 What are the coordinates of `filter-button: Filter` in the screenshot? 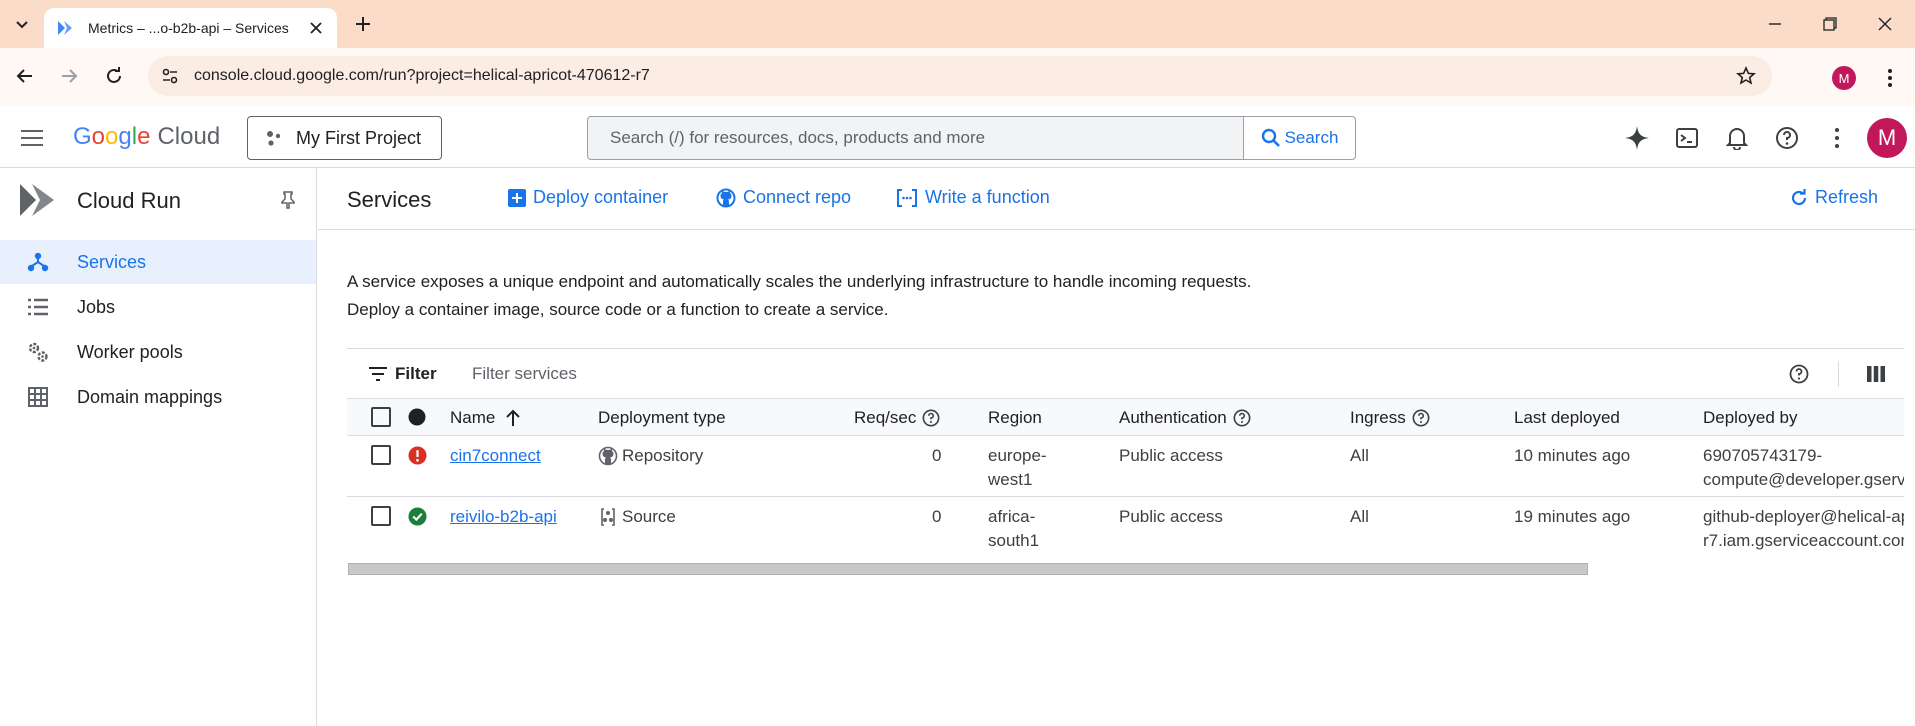 It's located at (403, 374).